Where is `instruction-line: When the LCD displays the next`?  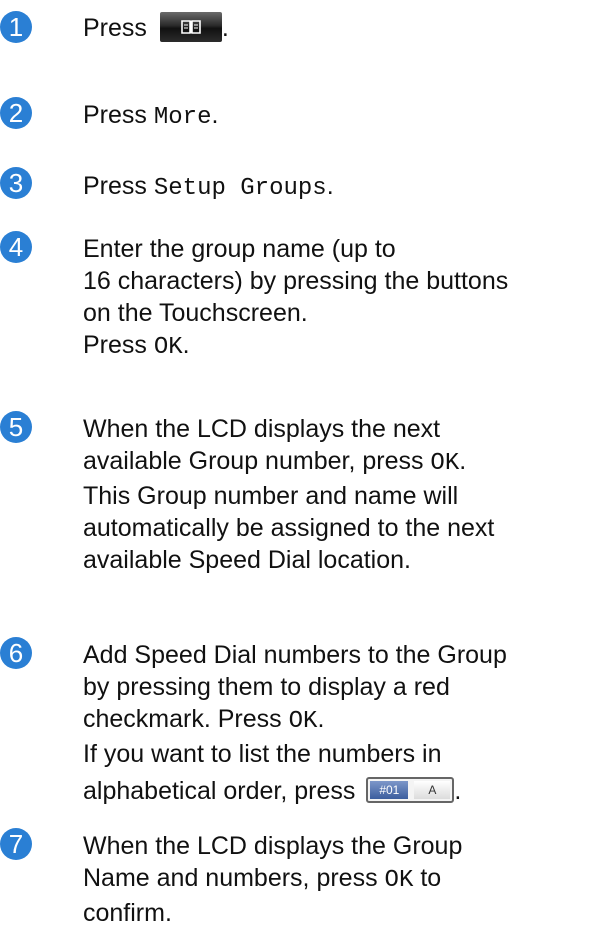
instruction-line: When the LCD displays the next is located at coordinates (262, 429).